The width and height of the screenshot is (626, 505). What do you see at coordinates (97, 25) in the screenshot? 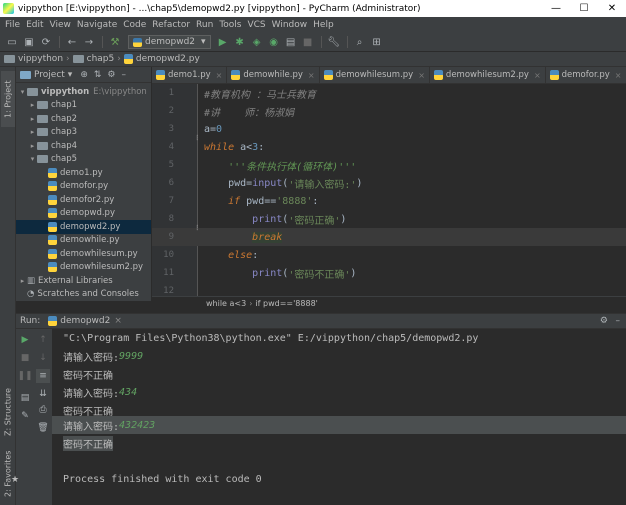
I see `menu-navigate: Navigate` at bounding box center [97, 25].